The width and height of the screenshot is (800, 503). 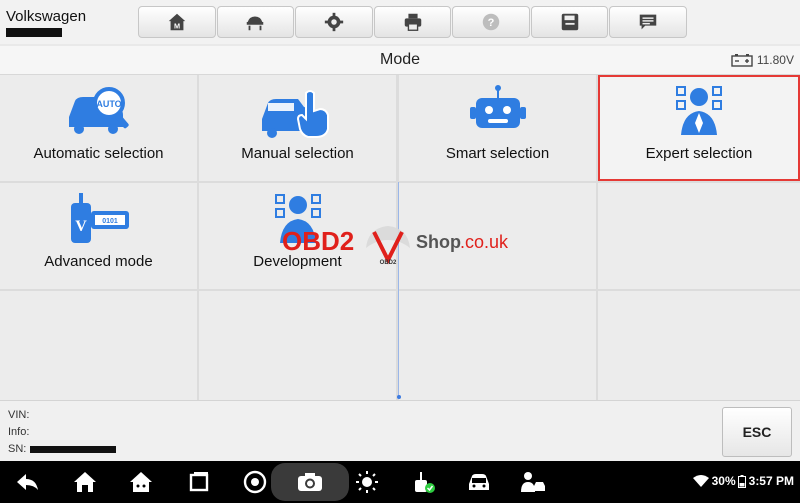 I want to click on vin-label: VIN:, so click(x=19, y=415).